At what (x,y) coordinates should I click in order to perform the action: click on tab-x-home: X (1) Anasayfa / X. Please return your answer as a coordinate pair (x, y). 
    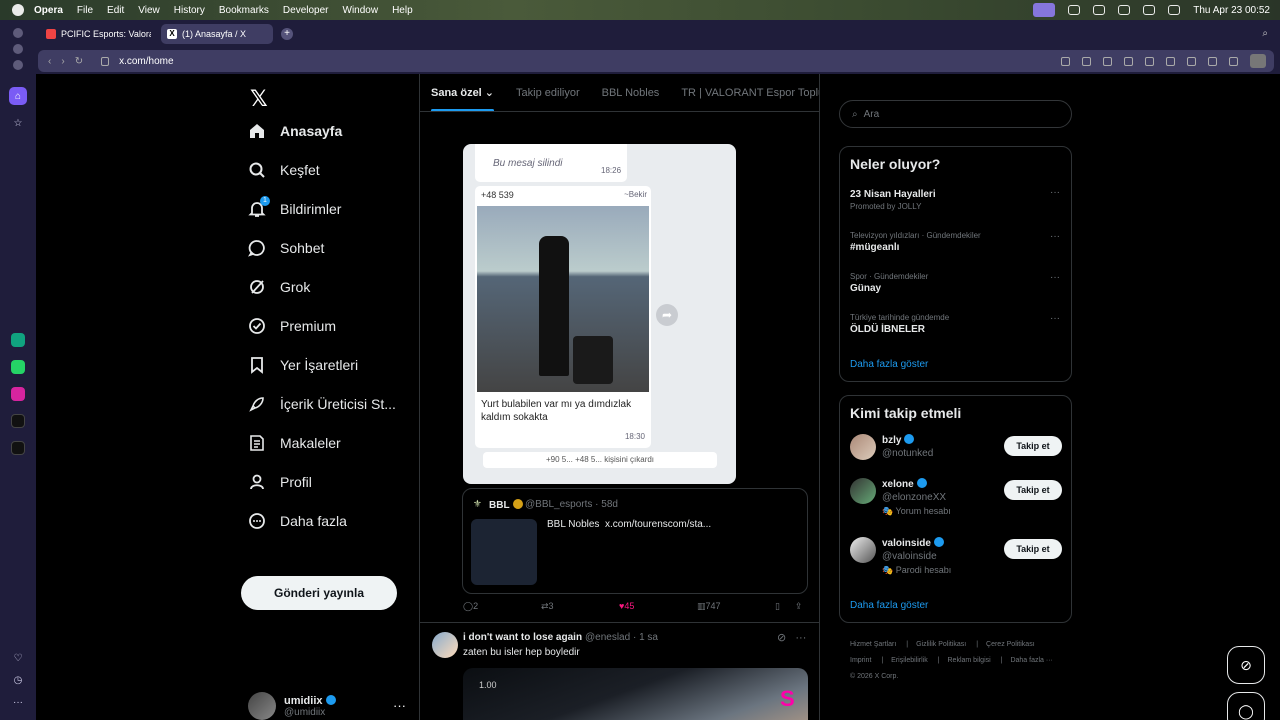
    Looking at the image, I should click on (217, 34).